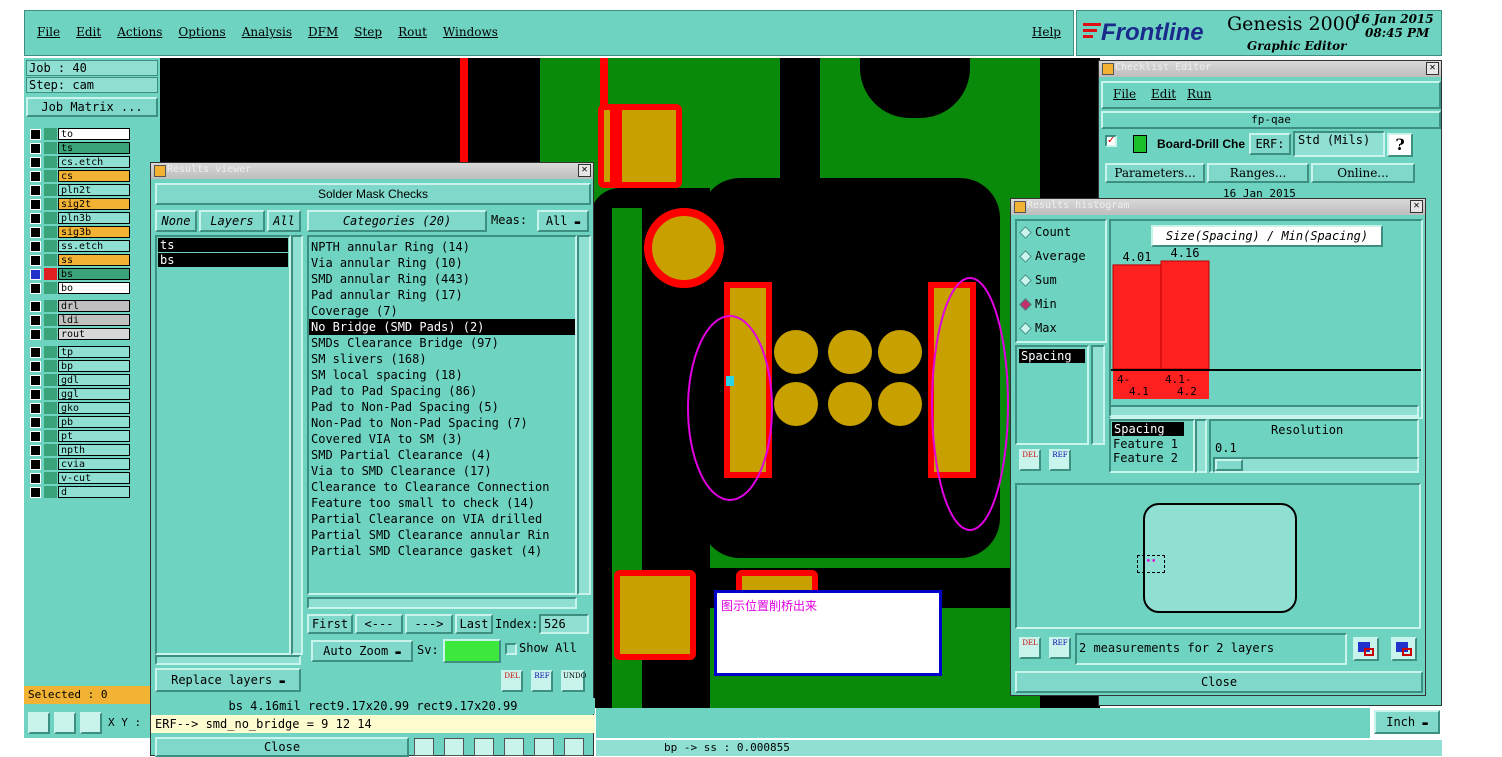 This screenshot has height=757, width=1502. Describe the element at coordinates (80, 464) in the screenshot. I see `layer-row: cvia` at that location.